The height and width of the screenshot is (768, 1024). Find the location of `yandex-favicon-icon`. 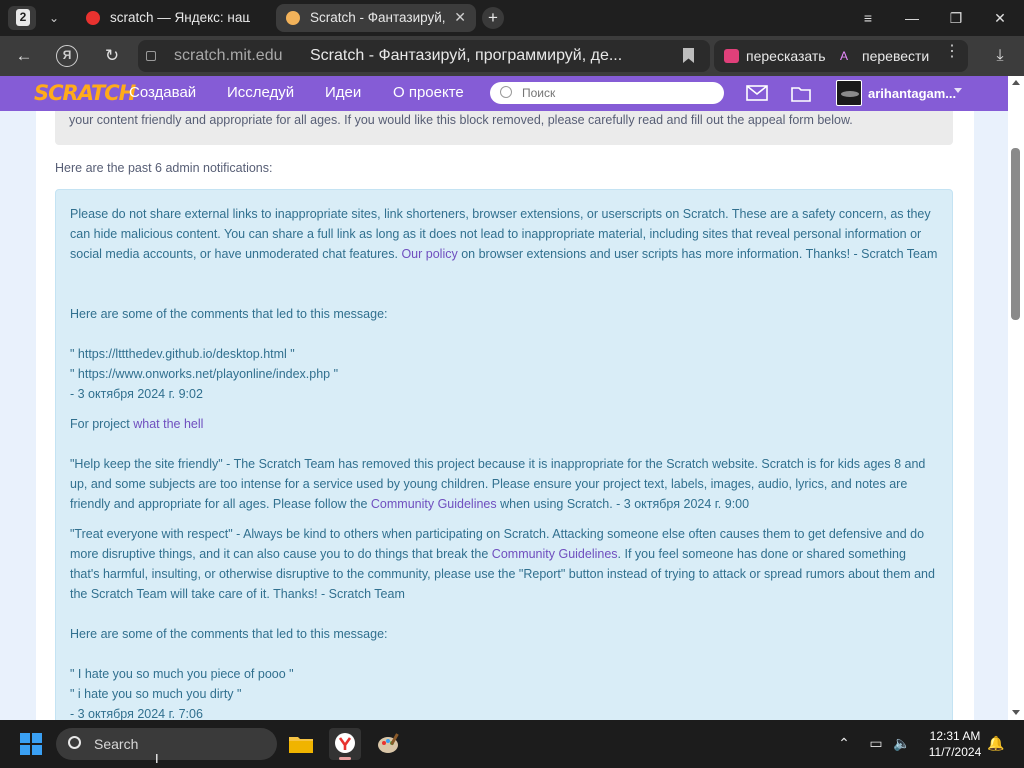

yandex-favicon-icon is located at coordinates (93, 18).